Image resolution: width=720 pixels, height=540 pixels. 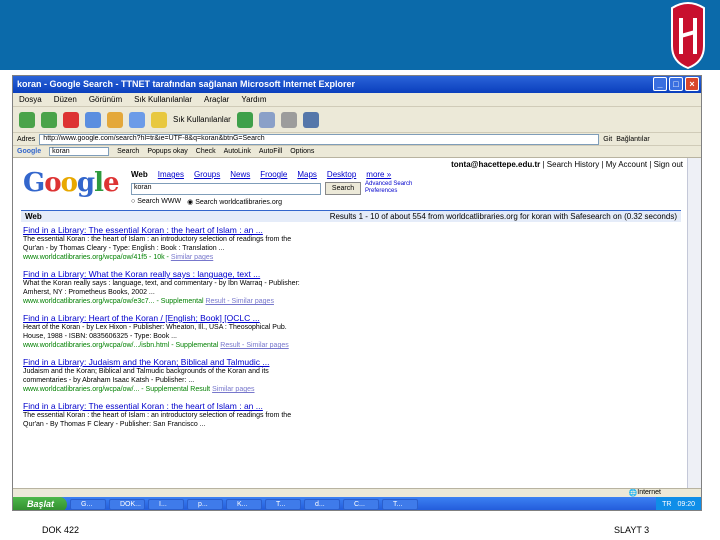 What do you see at coordinates (692, 84) in the screenshot?
I see `close-button: ×` at bounding box center [692, 84].